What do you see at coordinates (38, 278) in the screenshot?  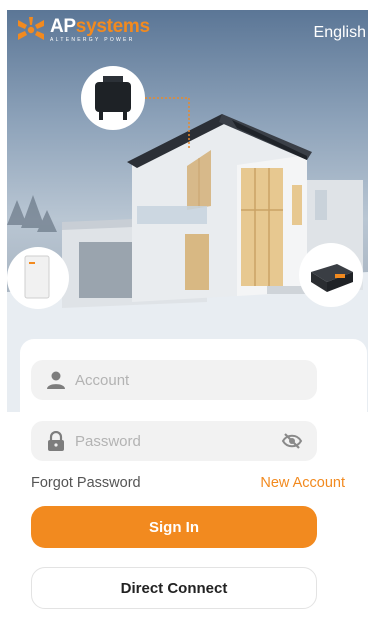 I see `battery-unit-thumbnail` at bounding box center [38, 278].